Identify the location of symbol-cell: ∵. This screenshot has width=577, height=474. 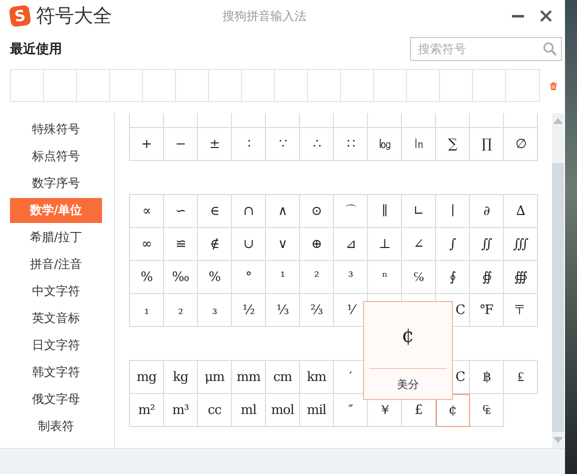
(283, 144).